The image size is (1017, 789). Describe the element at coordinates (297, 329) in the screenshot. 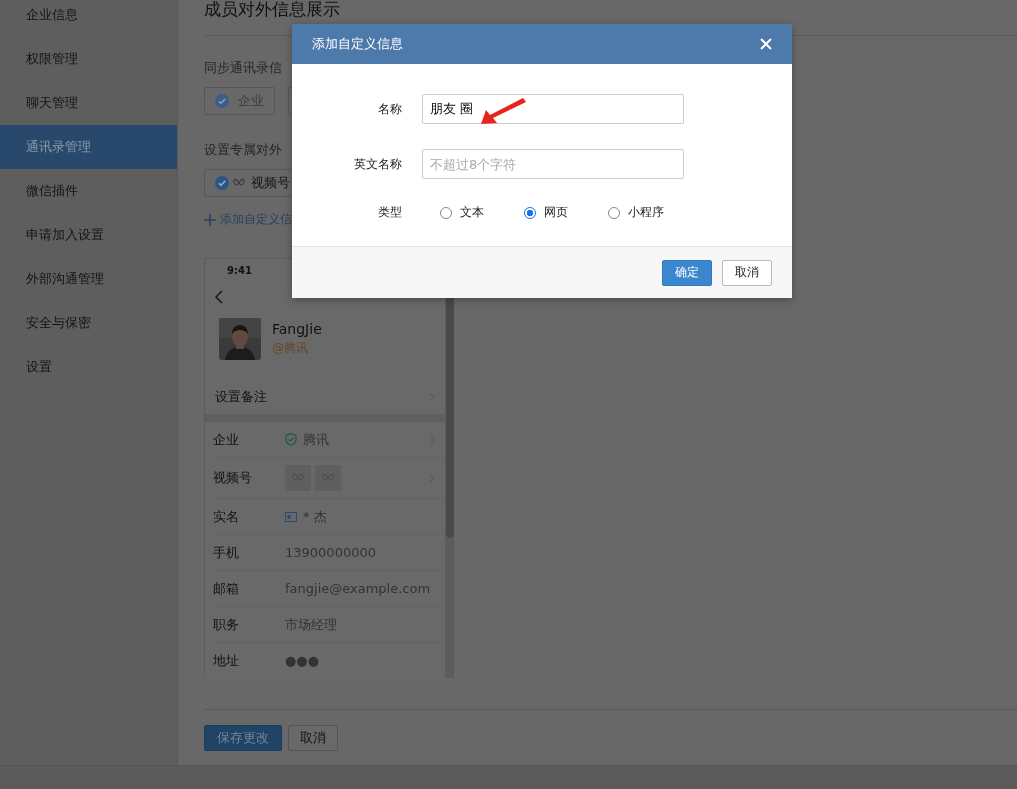

I see `profile-name: FangJie` at that location.